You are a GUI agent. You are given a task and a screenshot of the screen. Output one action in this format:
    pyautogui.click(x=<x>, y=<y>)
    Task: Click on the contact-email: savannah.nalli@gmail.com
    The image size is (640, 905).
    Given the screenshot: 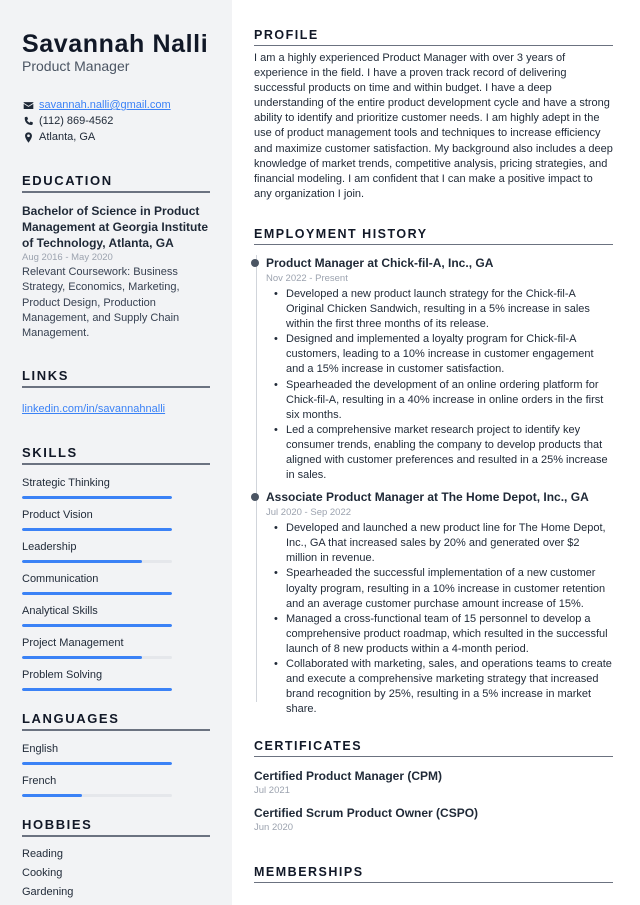 What is the action you would take?
    pyautogui.click(x=116, y=105)
    